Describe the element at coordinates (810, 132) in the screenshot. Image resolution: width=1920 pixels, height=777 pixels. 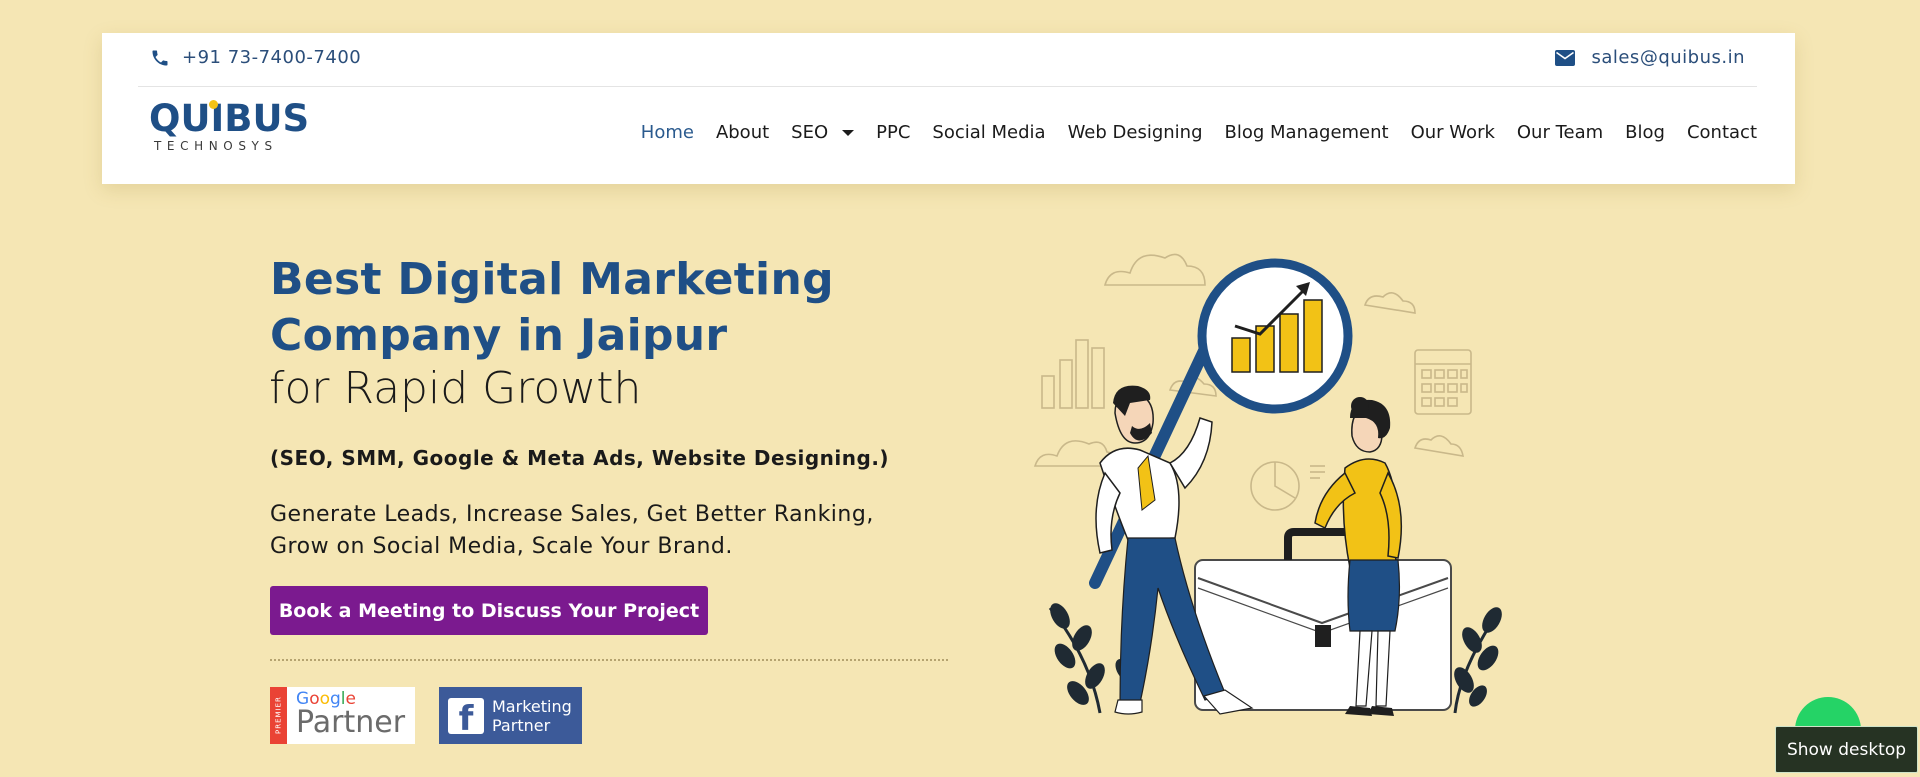
I see `nav-seo-label: SEO` at that location.